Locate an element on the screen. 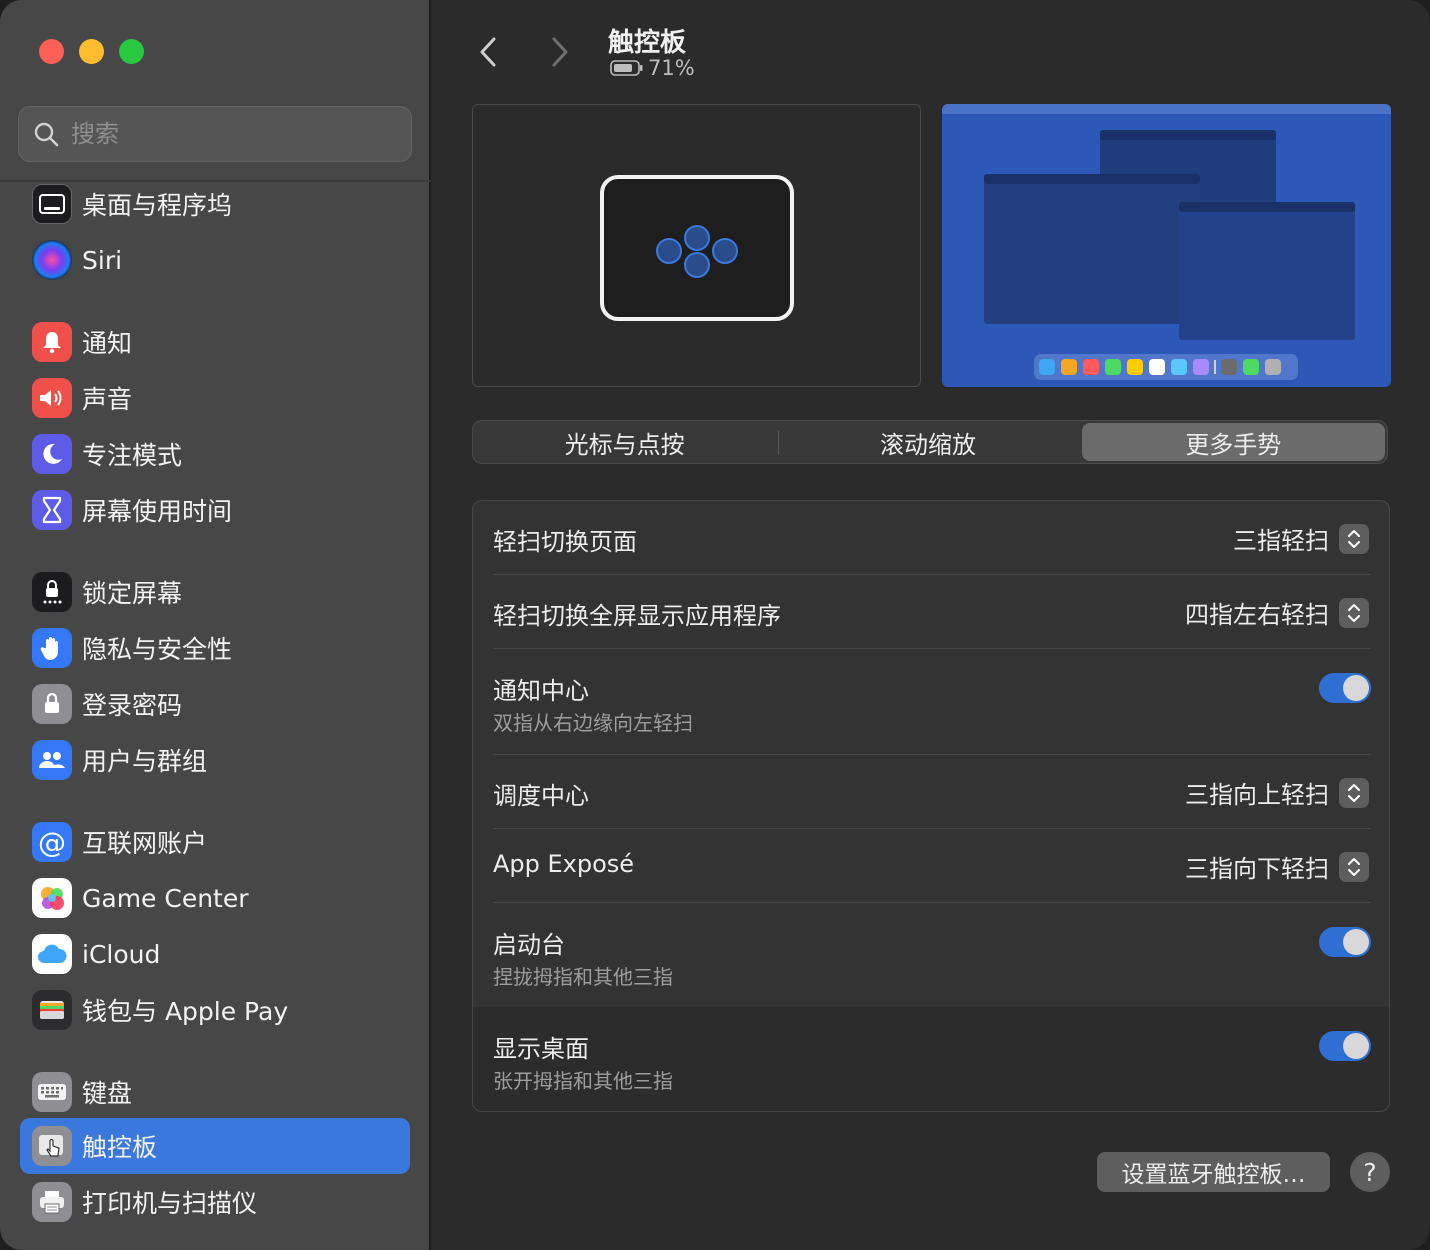 The height and width of the screenshot is (1250, 1430). sidebar-item-trackpad: 触控板 is located at coordinates (215, 1146).